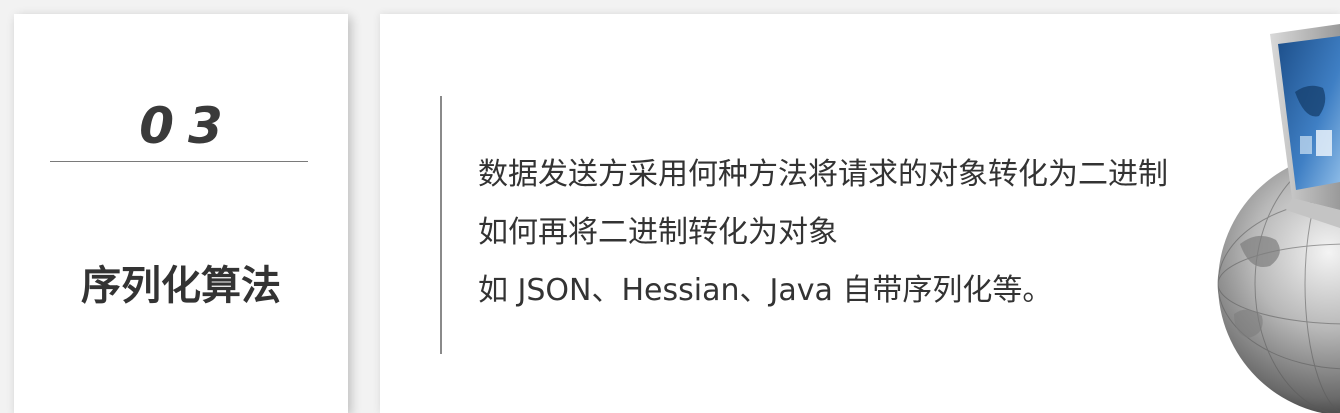 Image resolution: width=1340 pixels, height=413 pixels. I want to click on description-line-3: 如 JSON、Hessian、Java 自带序列化等。, so click(765, 290).